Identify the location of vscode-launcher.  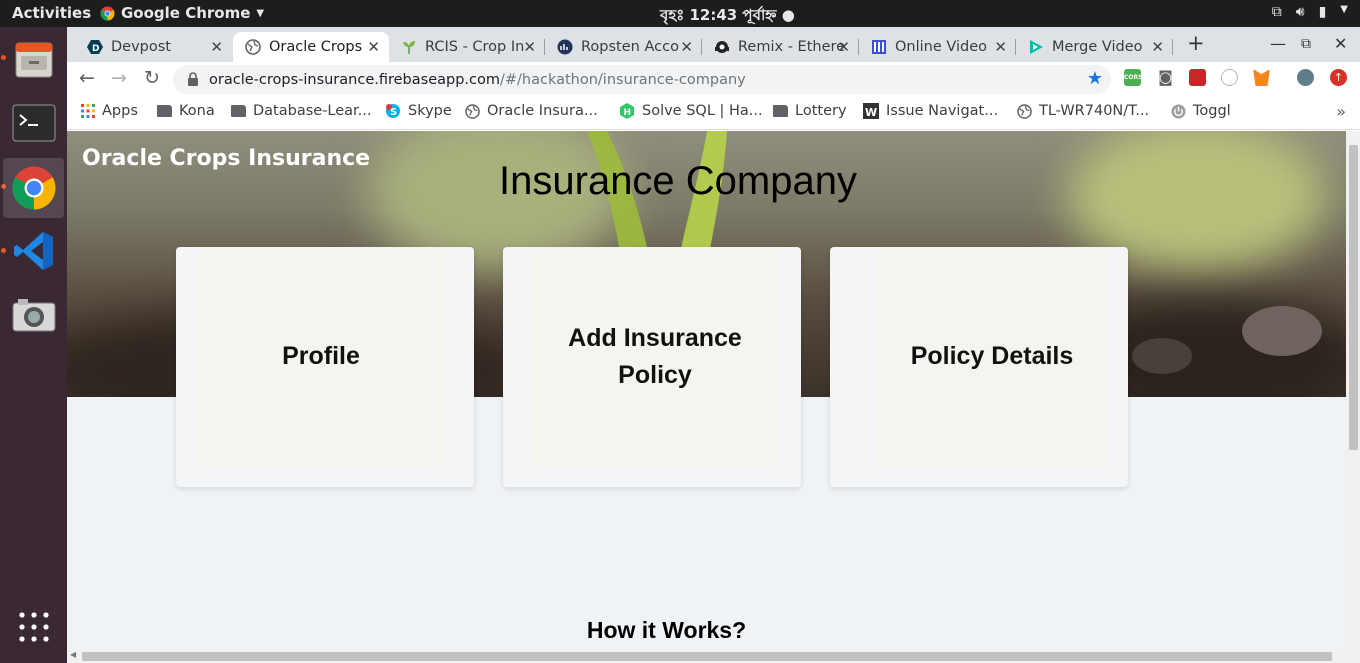
(33, 251).